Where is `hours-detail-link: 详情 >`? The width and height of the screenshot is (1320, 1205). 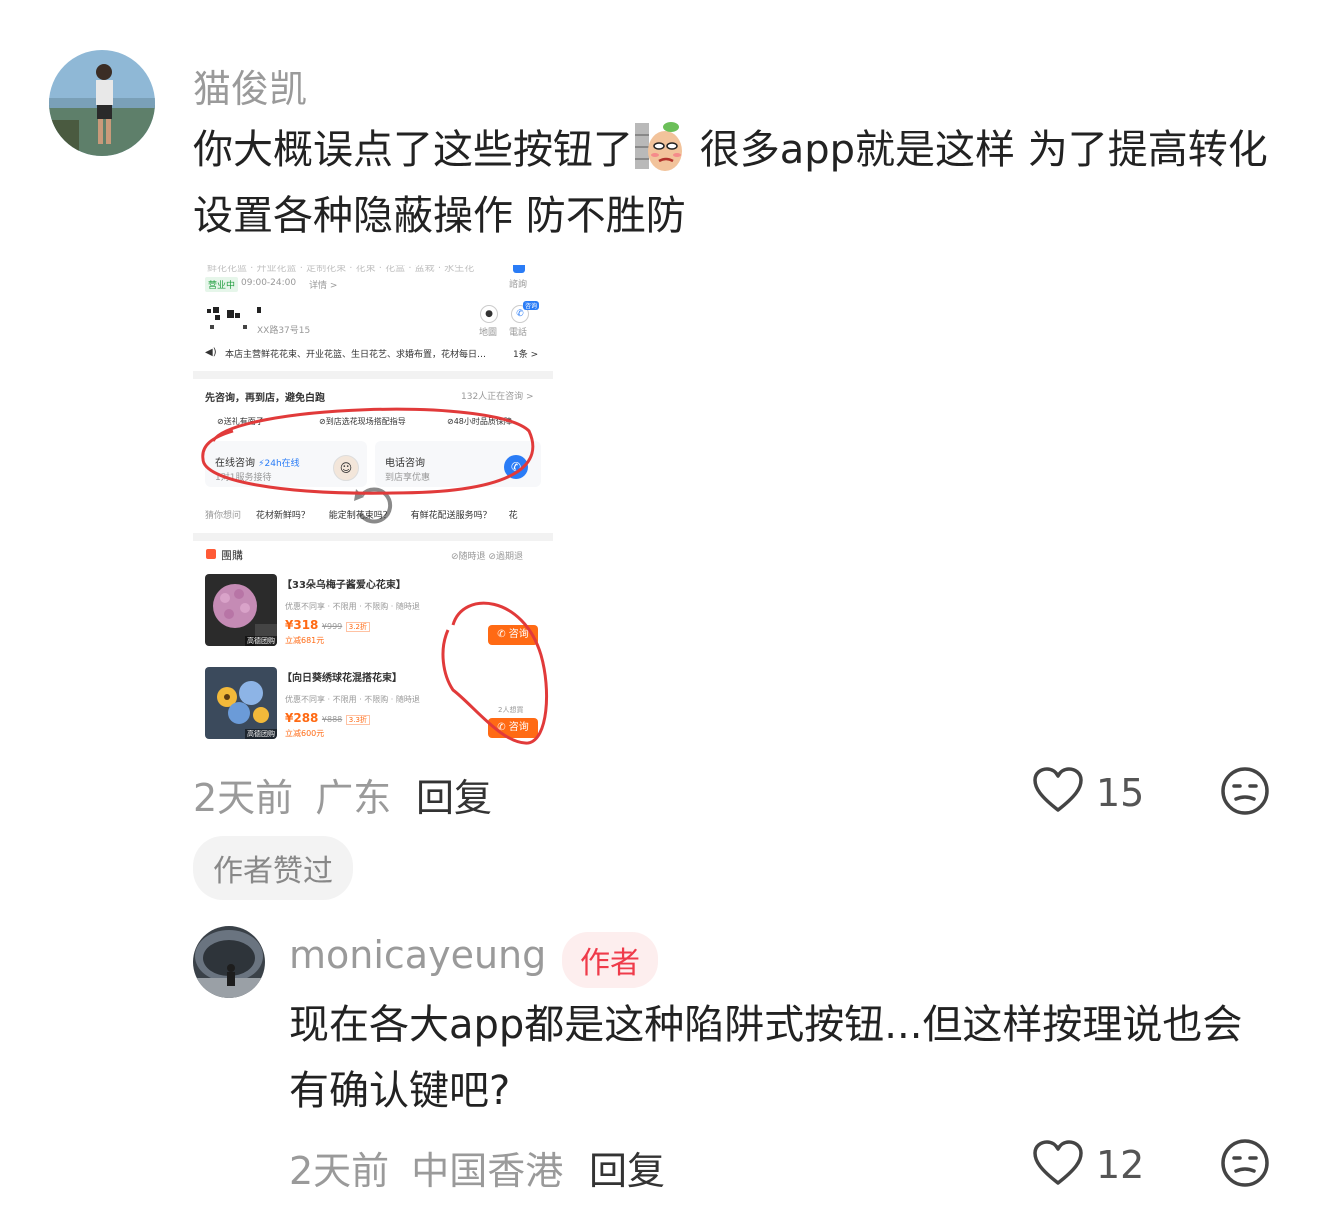
hours-detail-link: 详情 > is located at coordinates (323, 284).